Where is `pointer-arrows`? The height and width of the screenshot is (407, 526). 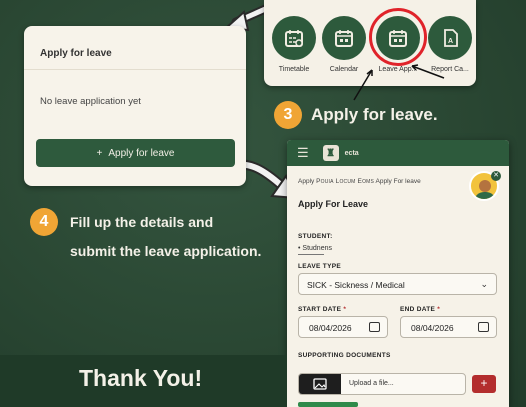
pointer-arrows is located at coordinates (399, 82).